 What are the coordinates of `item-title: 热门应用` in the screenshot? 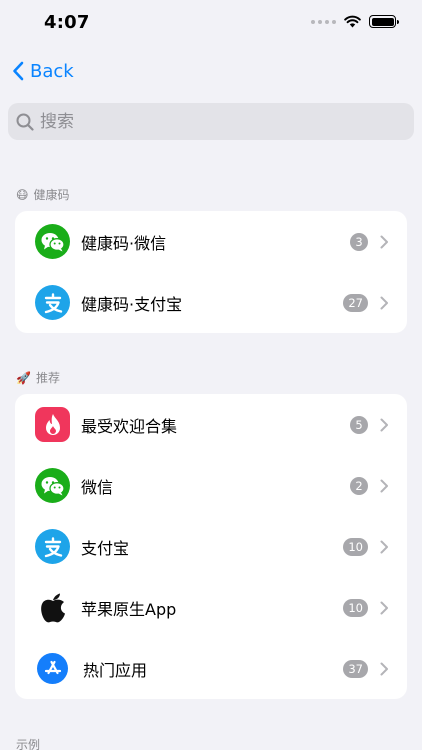 It's located at (115, 670).